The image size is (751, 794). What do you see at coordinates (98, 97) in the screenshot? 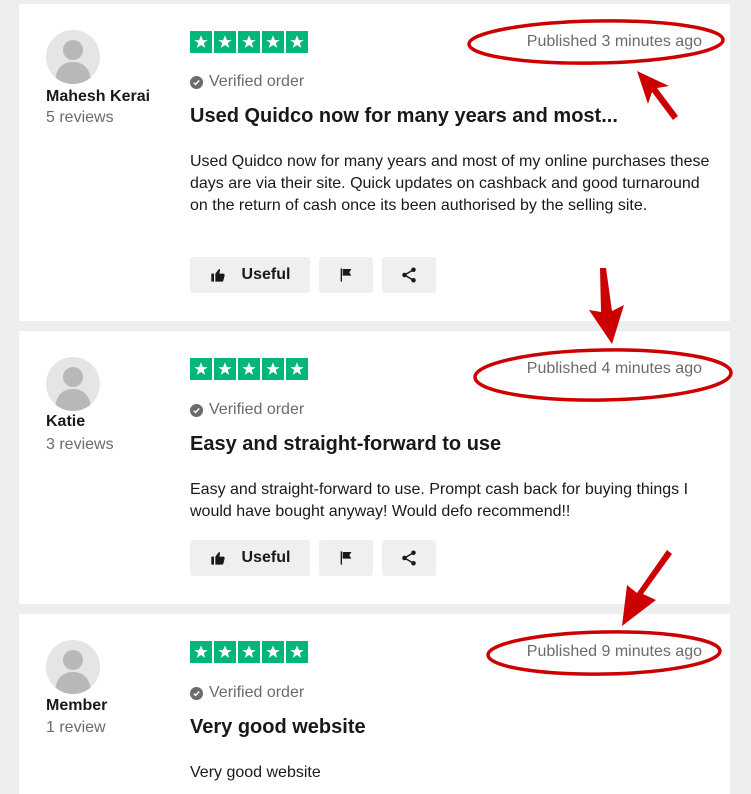
I see `reviewer-name: Mahesh Kerai` at bounding box center [98, 97].